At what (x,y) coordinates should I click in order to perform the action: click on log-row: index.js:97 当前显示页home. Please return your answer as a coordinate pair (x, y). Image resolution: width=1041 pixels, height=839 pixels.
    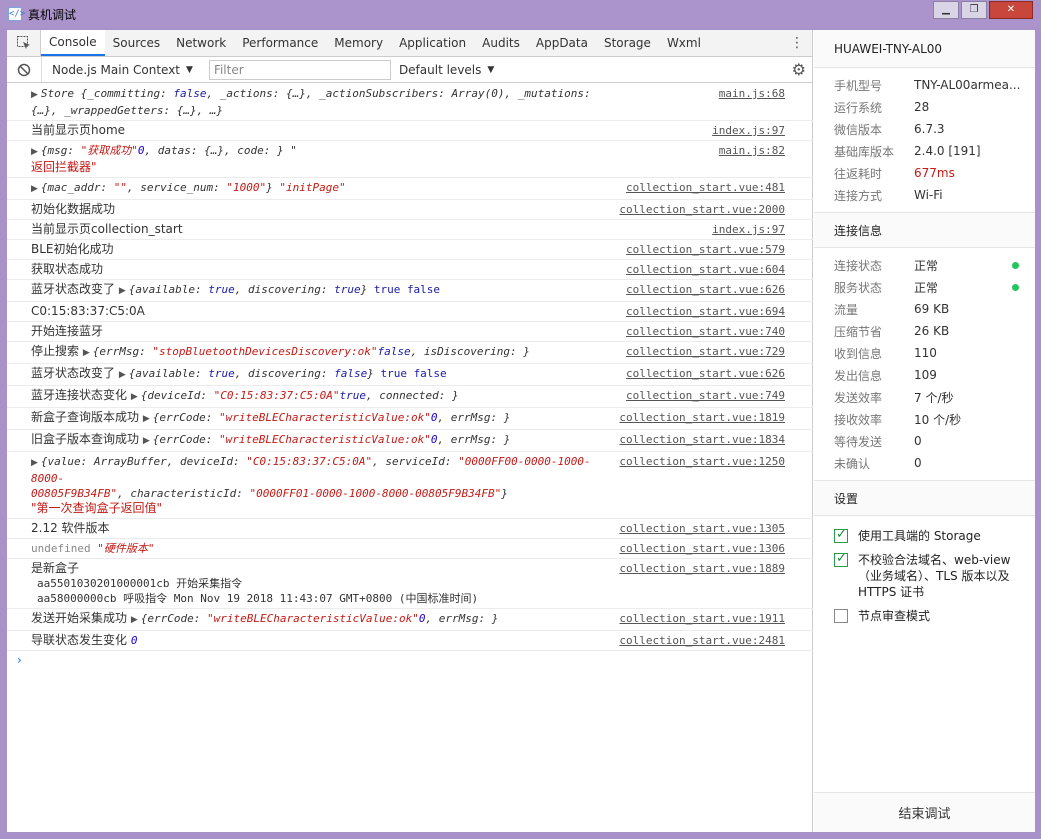
    Looking at the image, I should click on (410, 131).